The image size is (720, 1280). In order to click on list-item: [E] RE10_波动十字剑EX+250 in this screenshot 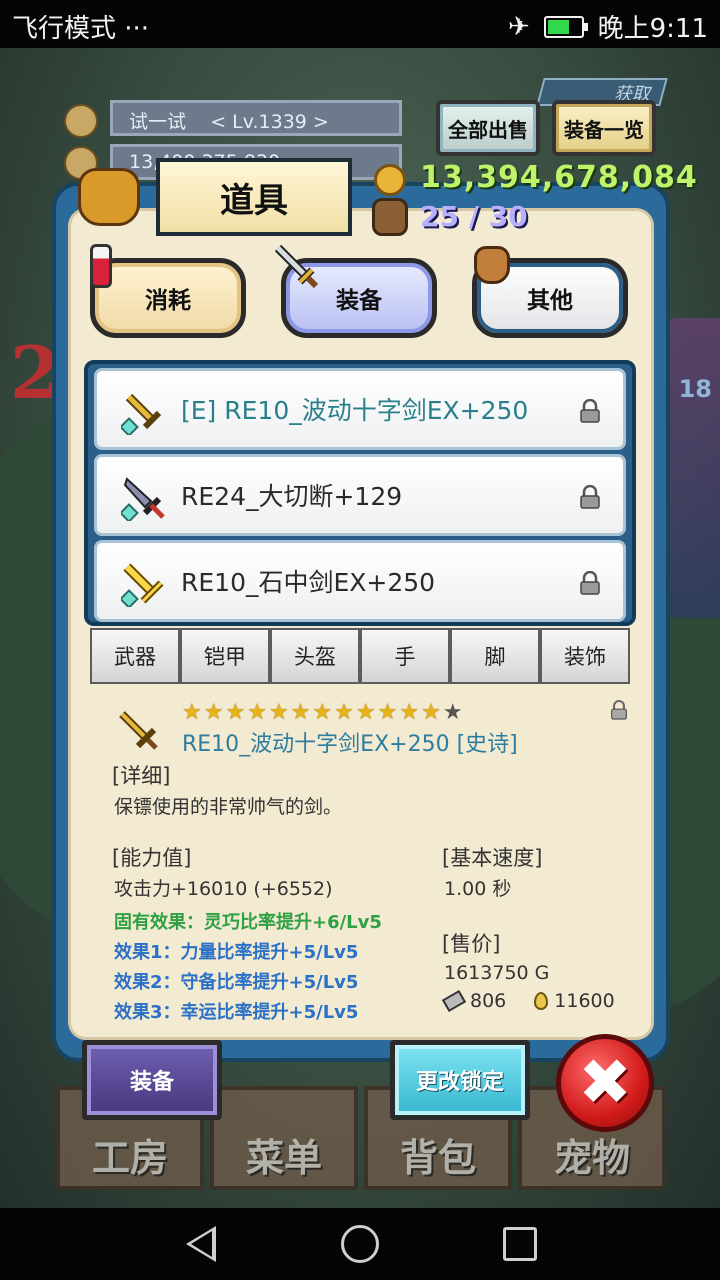, I will do `click(360, 409)`.